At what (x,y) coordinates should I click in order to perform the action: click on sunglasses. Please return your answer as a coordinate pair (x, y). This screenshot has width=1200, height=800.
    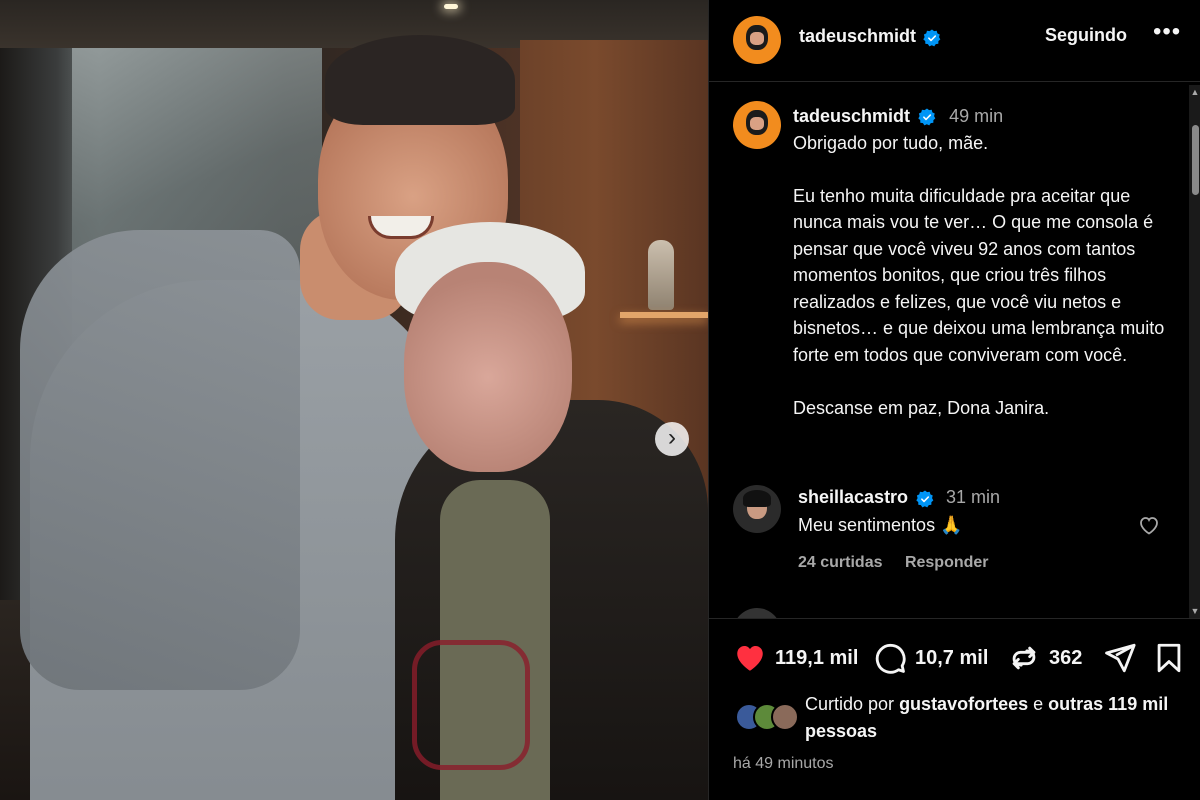
    Looking at the image, I should click on (471, 705).